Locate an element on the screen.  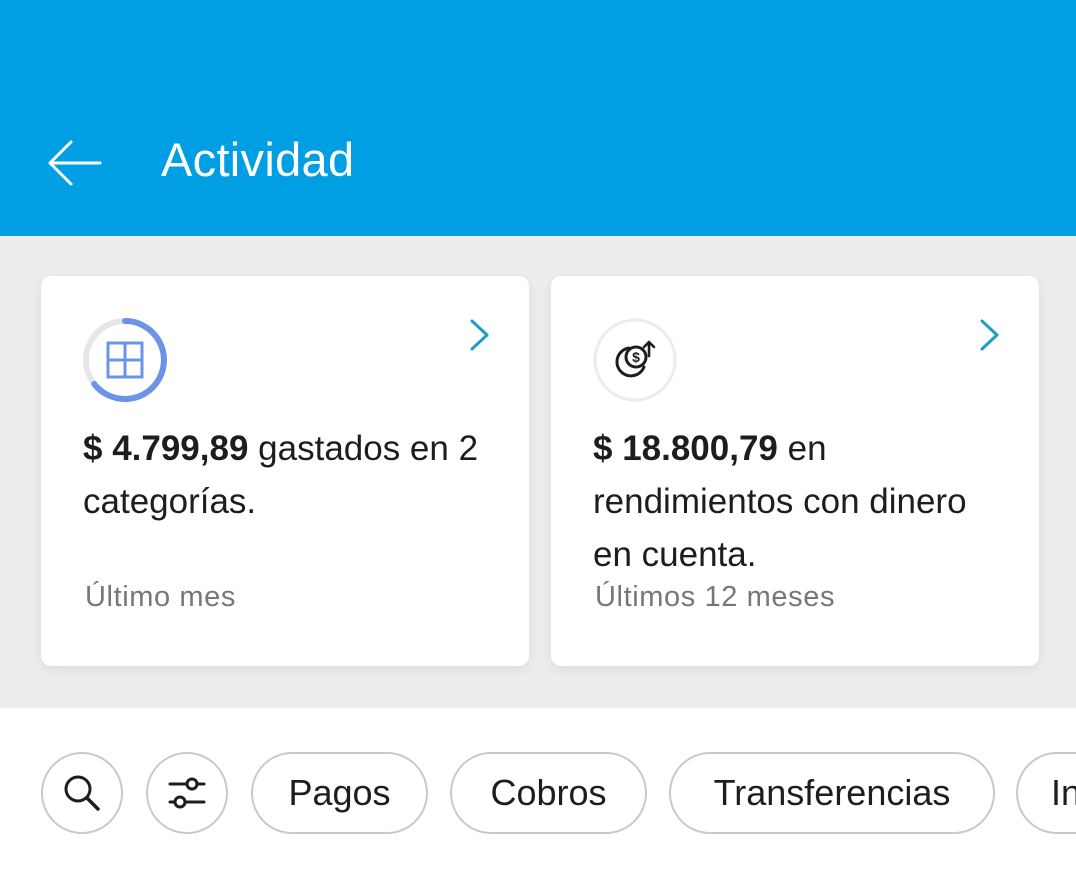
filters-button is located at coordinates (187, 793).